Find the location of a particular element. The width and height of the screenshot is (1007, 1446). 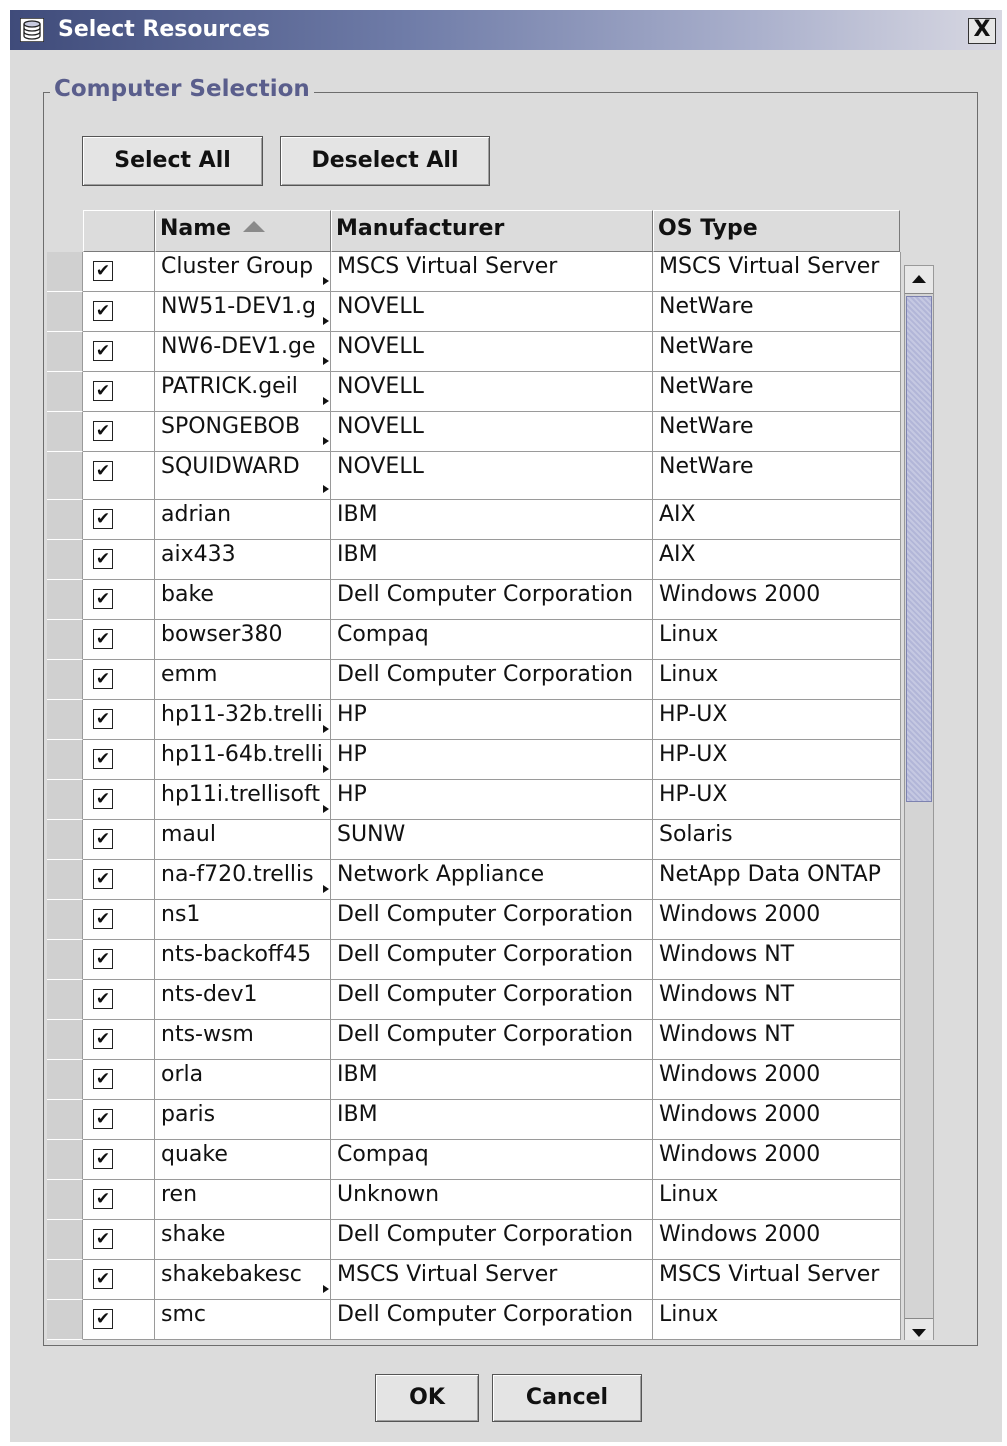

manufacturer-cell: Compaq is located at coordinates (492, 1160).